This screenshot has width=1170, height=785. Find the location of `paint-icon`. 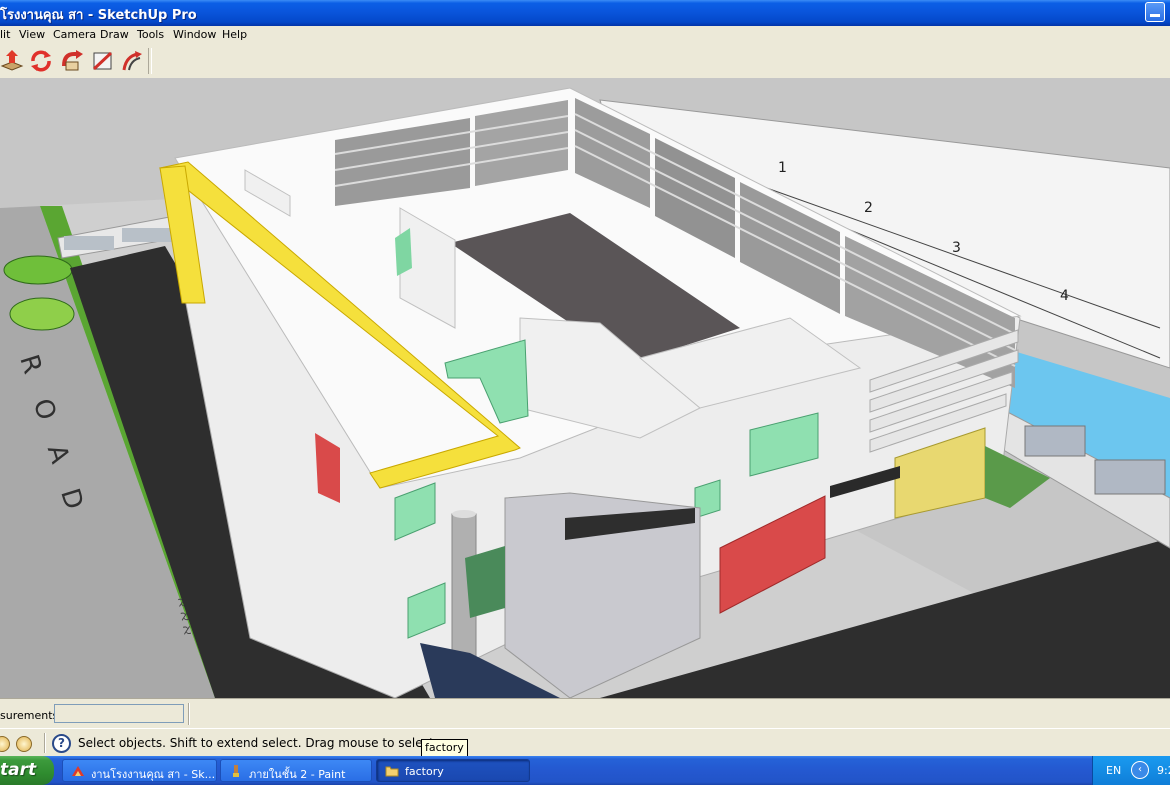

paint-icon is located at coordinates (236, 771).